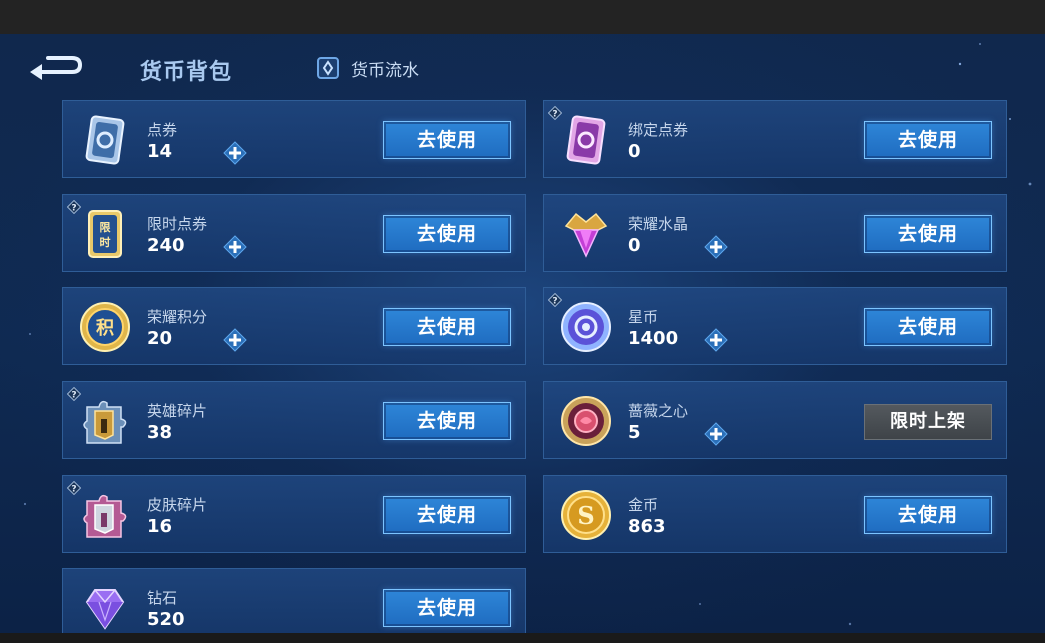  Describe the element at coordinates (294, 326) in the screenshot. I see `currency-card: 积 荣耀积分 20 去使用` at that location.